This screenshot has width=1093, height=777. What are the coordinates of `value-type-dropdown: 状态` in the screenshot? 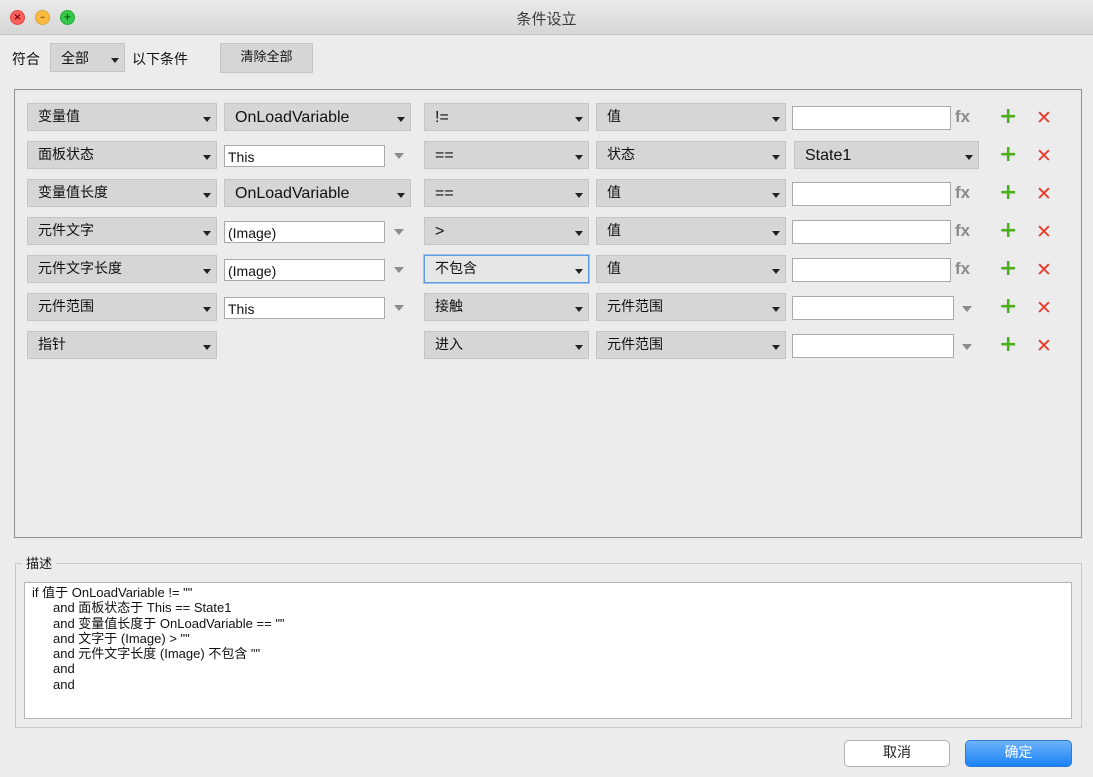 It's located at (691, 155).